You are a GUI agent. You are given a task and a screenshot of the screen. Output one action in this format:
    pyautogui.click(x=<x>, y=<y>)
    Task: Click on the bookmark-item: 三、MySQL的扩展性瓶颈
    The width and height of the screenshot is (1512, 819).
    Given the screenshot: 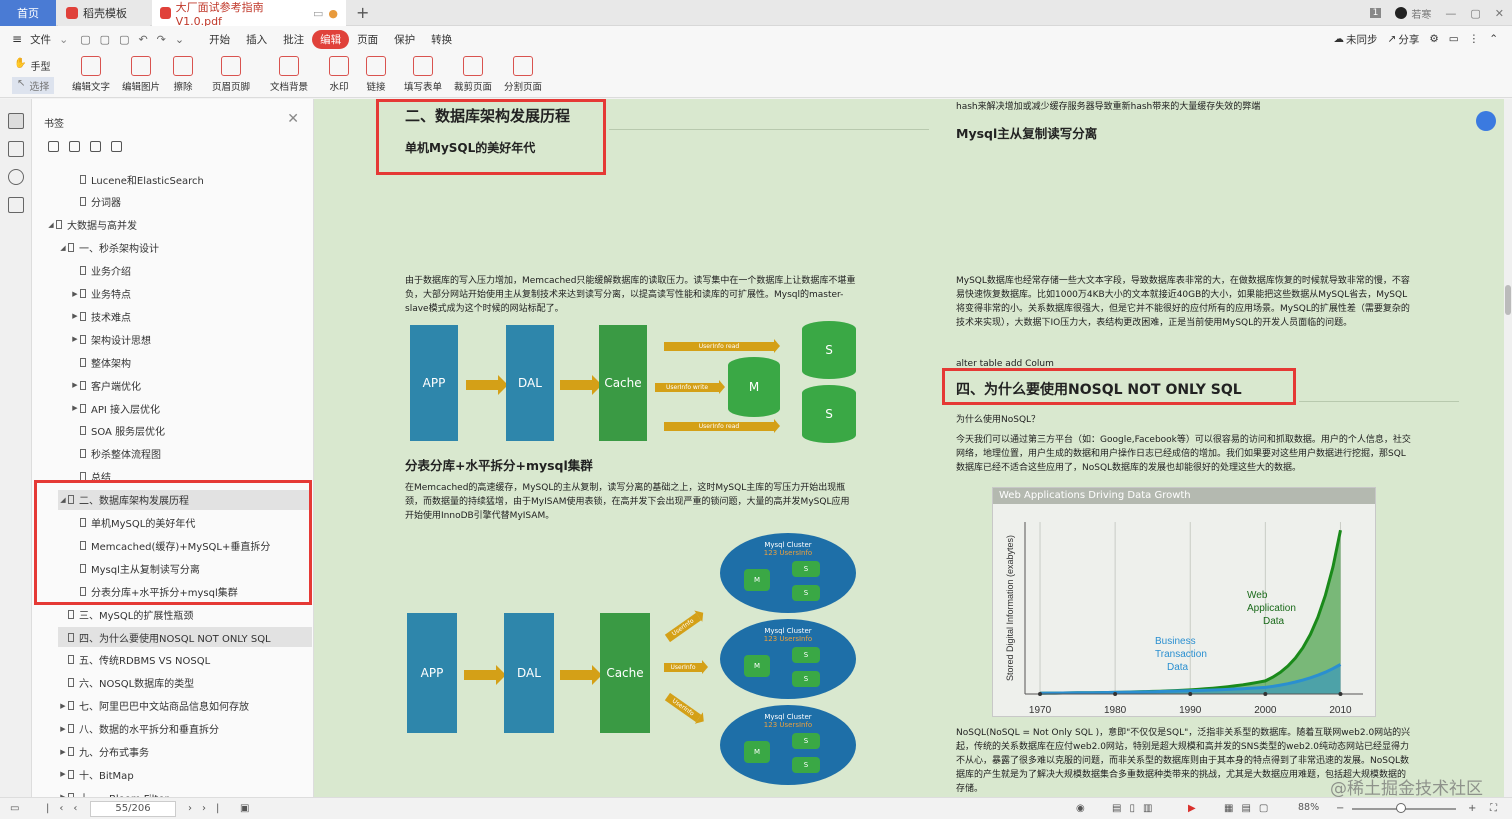 What is the action you would take?
    pyautogui.click(x=185, y=614)
    